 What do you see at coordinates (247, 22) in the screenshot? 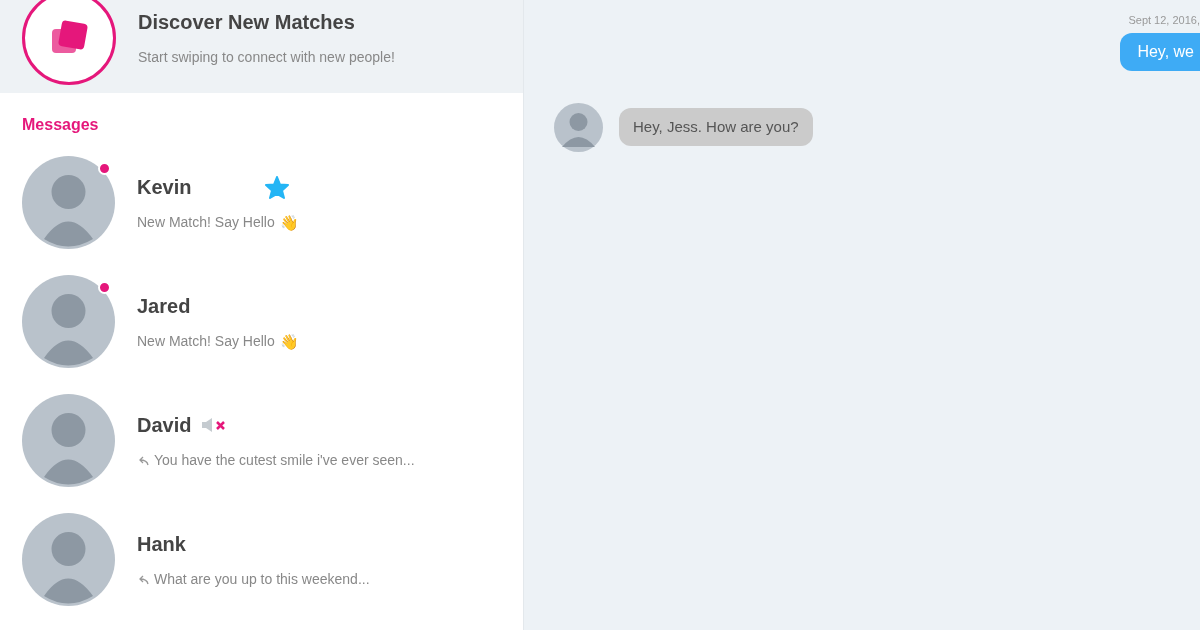
I see `discover-title: Discover New Matches` at bounding box center [247, 22].